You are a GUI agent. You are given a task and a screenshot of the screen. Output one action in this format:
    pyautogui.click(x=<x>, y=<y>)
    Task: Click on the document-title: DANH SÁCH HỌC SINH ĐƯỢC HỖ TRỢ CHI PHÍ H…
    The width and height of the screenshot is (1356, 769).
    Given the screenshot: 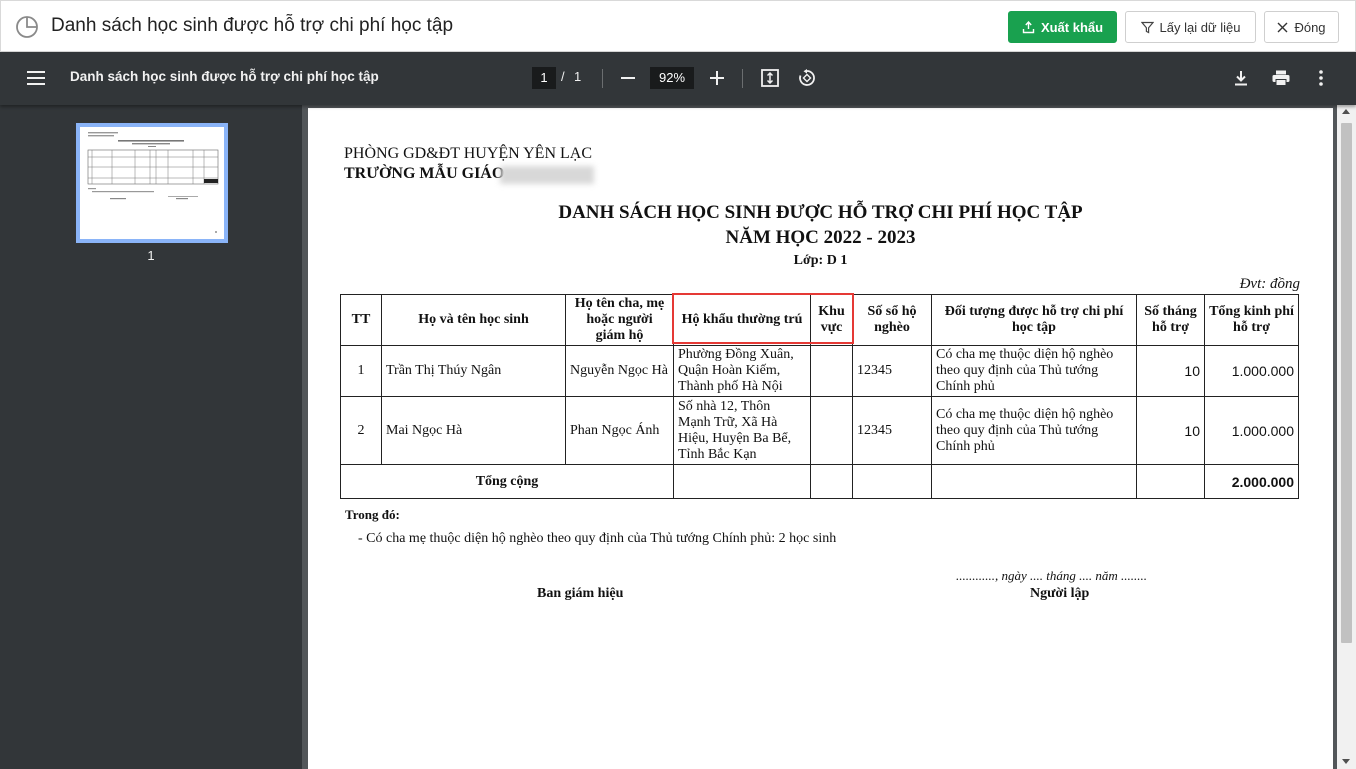 What is the action you would take?
    pyautogui.click(x=820, y=213)
    